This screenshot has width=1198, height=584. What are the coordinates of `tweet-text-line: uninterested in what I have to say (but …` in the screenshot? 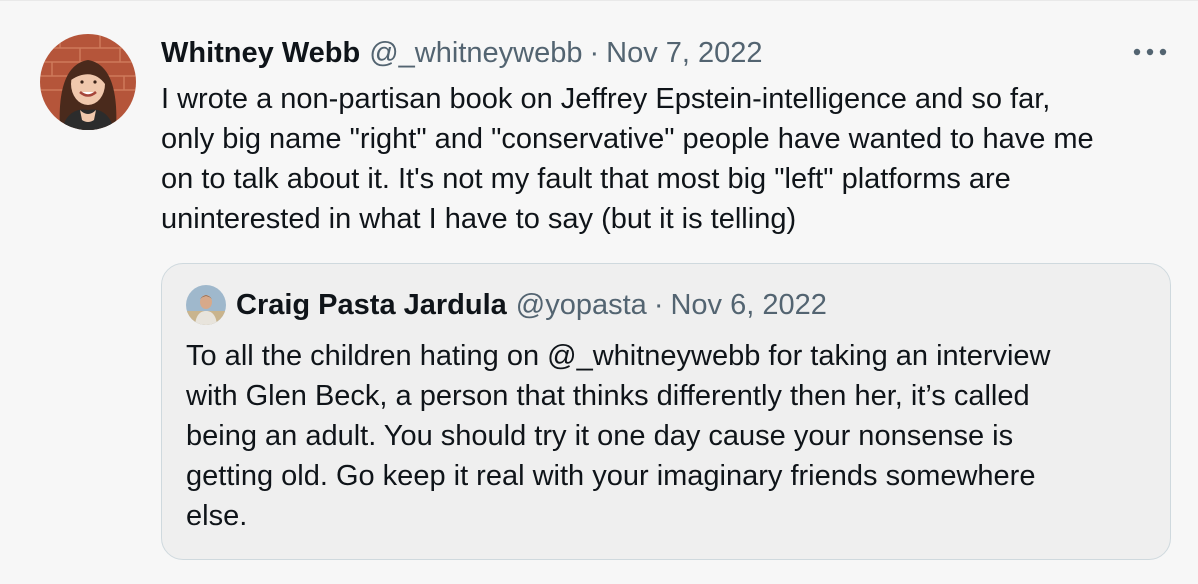 It's located at (479, 219).